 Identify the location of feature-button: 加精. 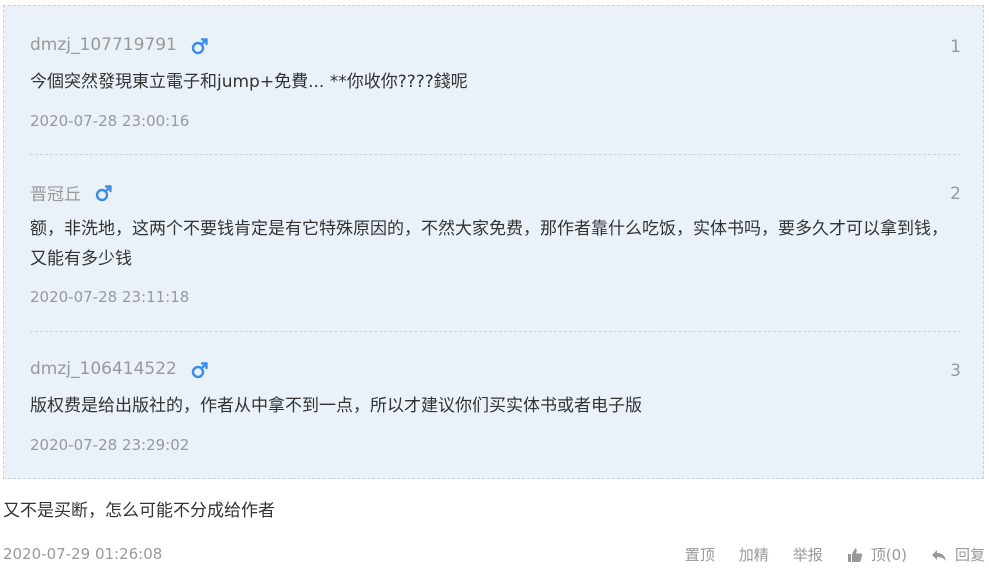
(754, 554).